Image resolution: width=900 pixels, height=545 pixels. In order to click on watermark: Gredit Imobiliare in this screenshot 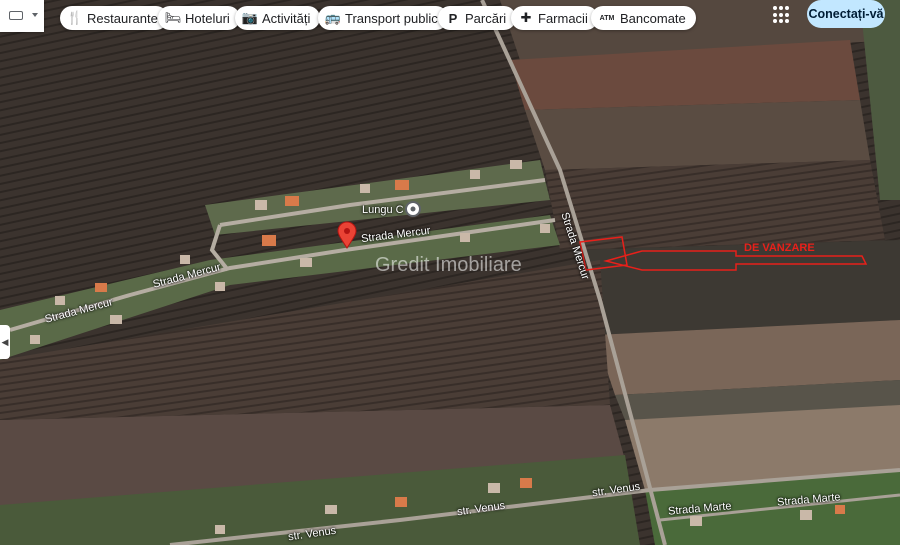, I will do `click(448, 265)`.